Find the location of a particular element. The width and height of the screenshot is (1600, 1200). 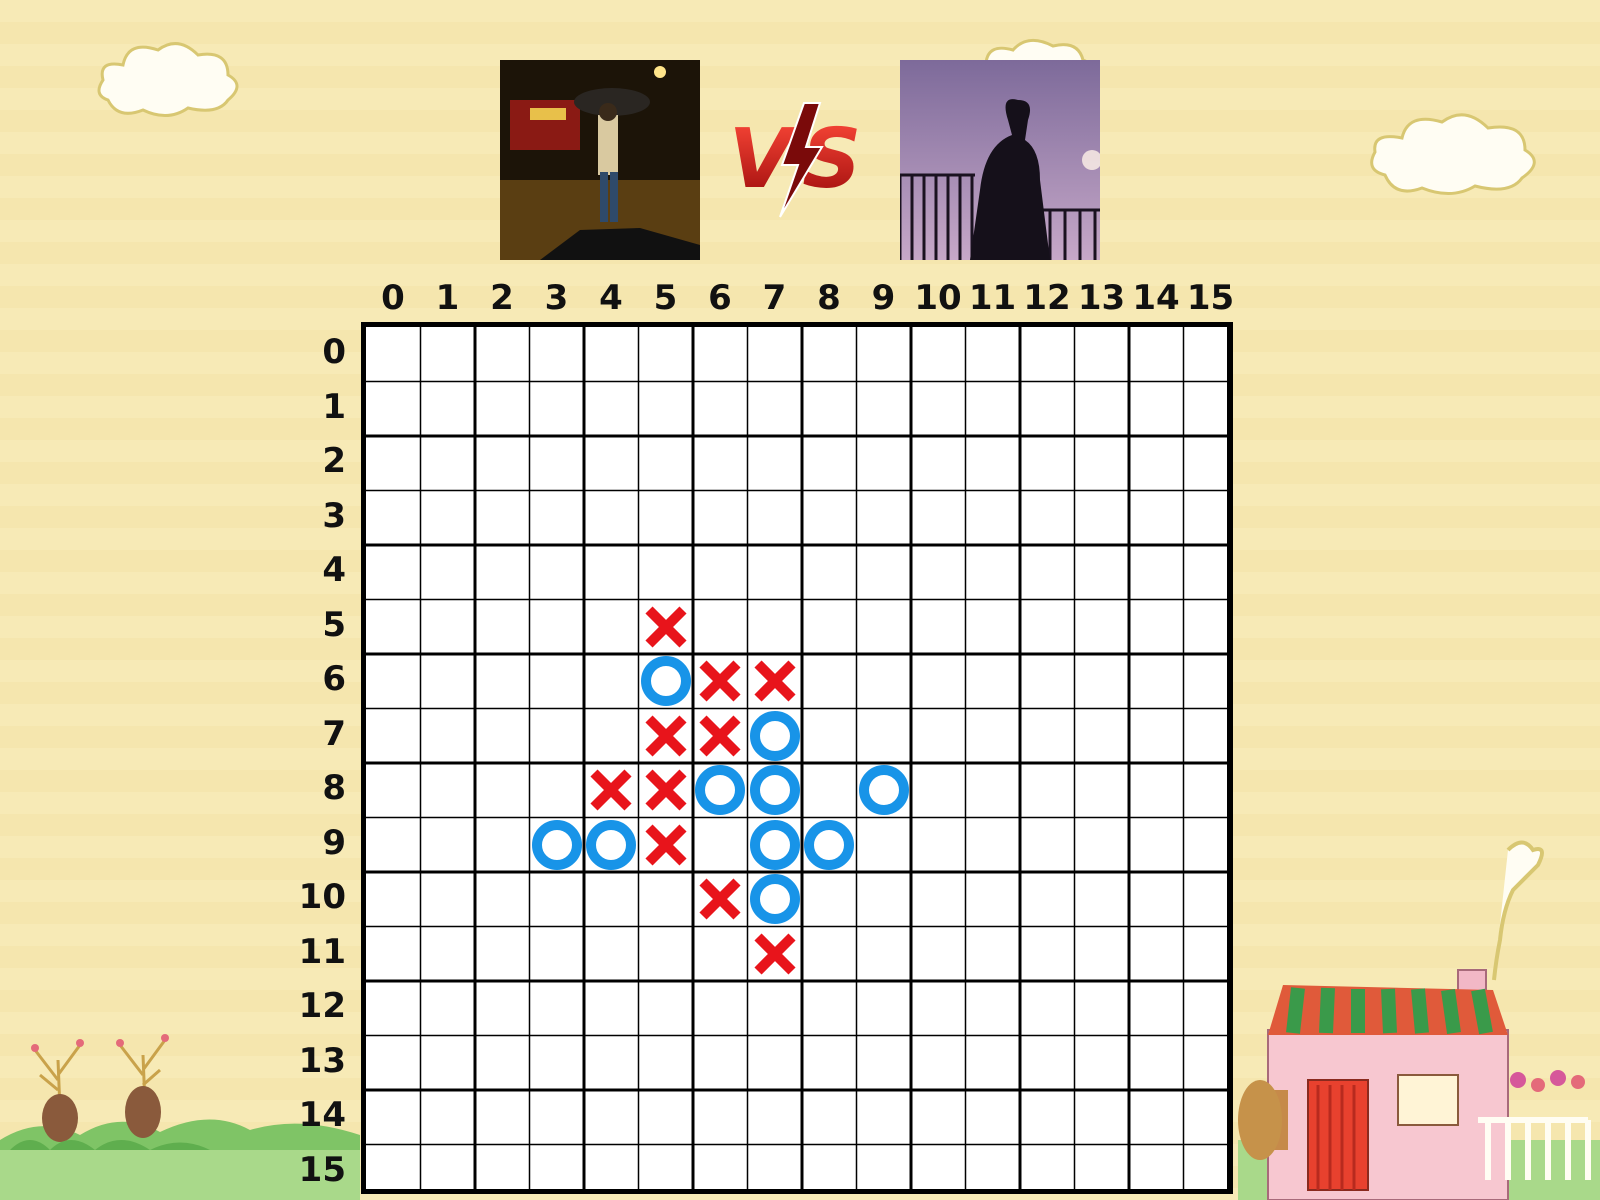

row-label: 5 is located at coordinates (334, 624).